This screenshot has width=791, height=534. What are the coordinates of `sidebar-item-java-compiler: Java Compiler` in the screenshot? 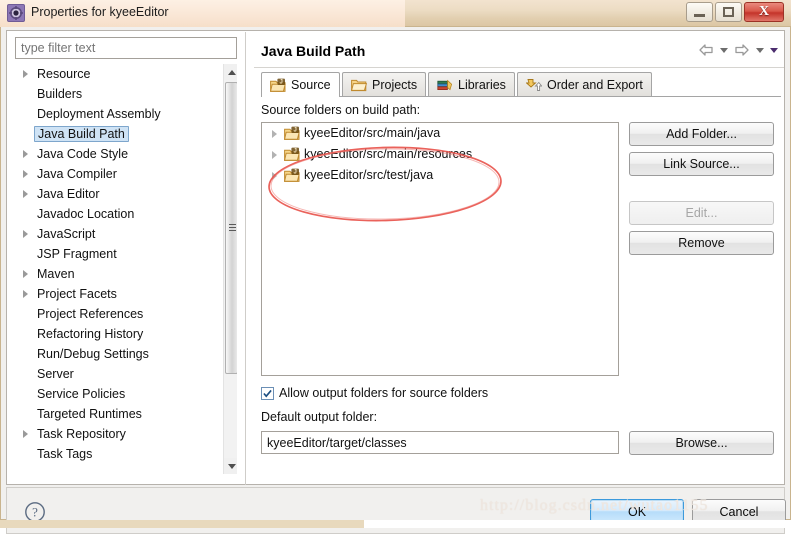 It's located at (117, 174).